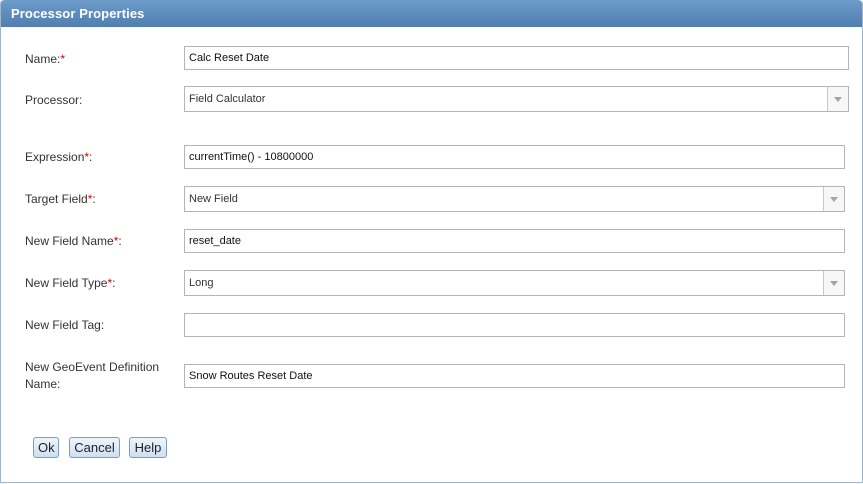  I want to click on expression-input, so click(514, 157).